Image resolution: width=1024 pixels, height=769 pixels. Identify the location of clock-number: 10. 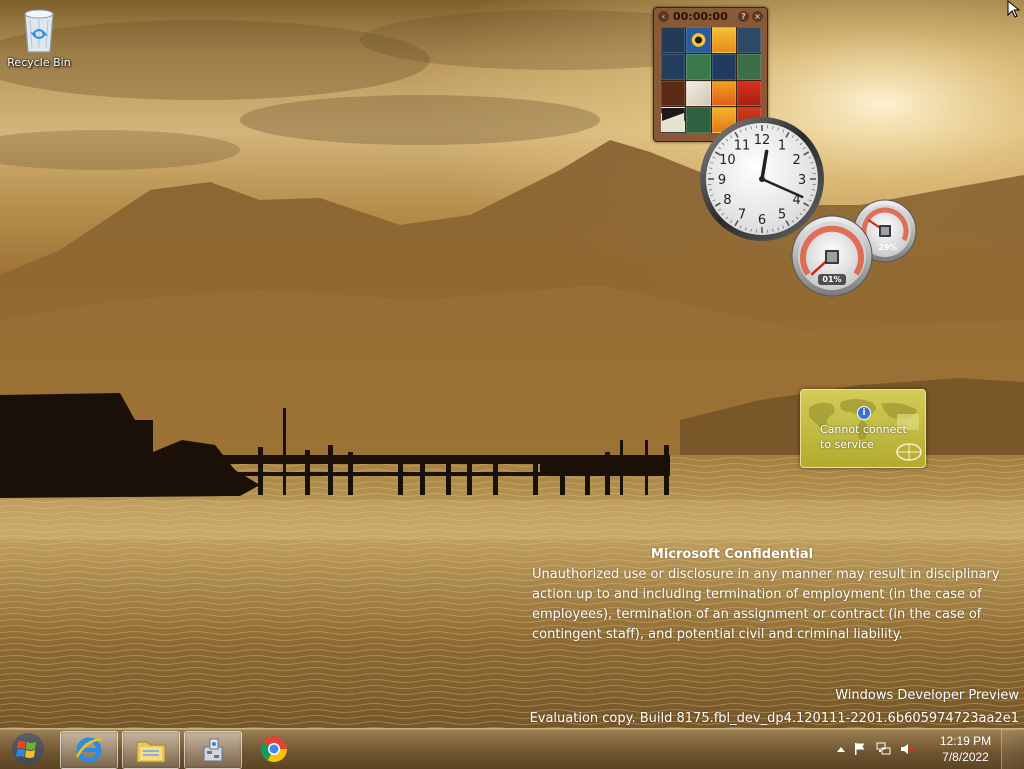
(727, 160).